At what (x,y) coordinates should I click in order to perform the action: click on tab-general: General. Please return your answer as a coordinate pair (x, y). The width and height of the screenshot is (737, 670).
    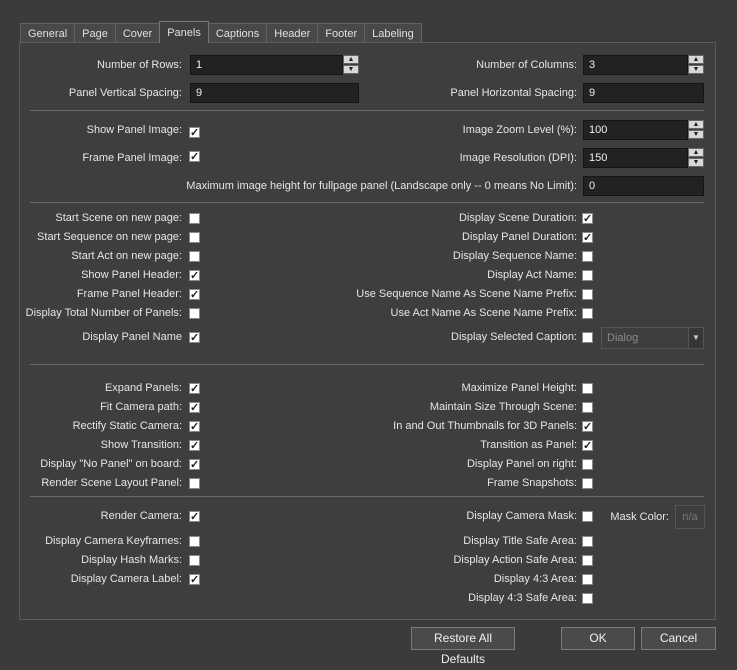
    Looking at the image, I should click on (48, 33).